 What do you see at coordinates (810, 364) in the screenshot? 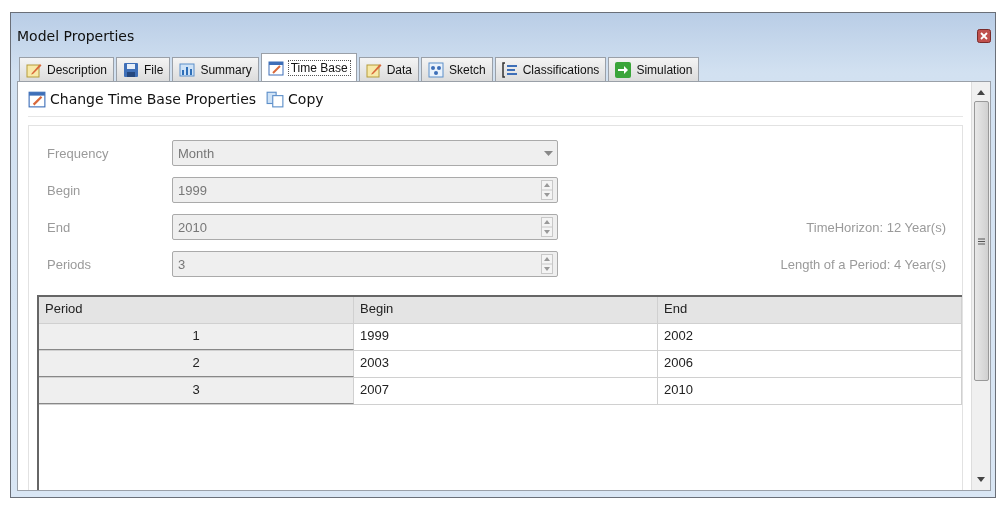
I see `table-cell: 2006` at bounding box center [810, 364].